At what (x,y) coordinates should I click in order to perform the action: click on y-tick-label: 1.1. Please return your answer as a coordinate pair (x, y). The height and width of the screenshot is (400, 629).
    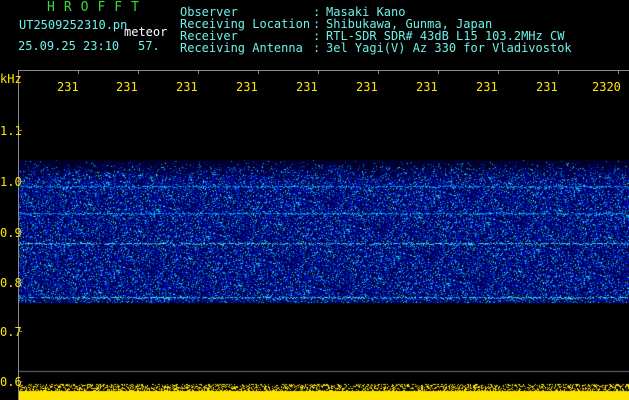
    Looking at the image, I should click on (11, 131).